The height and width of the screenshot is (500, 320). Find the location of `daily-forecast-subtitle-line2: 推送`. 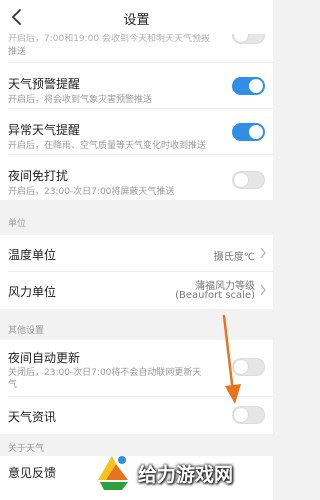

daily-forecast-subtitle-line2: 推送 is located at coordinates (17, 52).